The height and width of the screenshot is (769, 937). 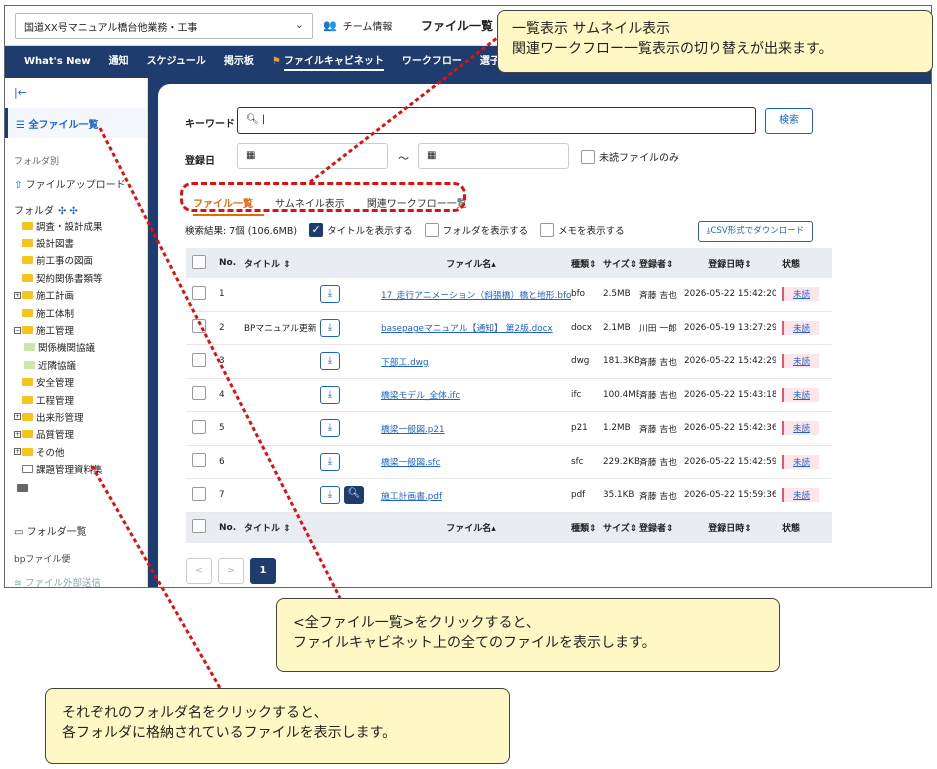 What do you see at coordinates (80, 329) in the screenshot?
I see `folder-item: − 施工管理` at bounding box center [80, 329].